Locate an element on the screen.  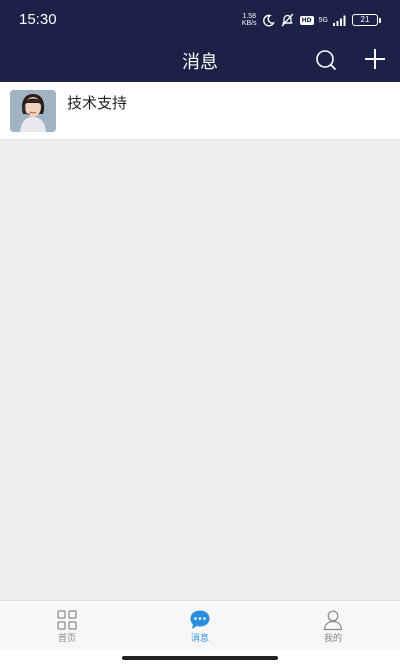
signal-icon is located at coordinates (339, 20).